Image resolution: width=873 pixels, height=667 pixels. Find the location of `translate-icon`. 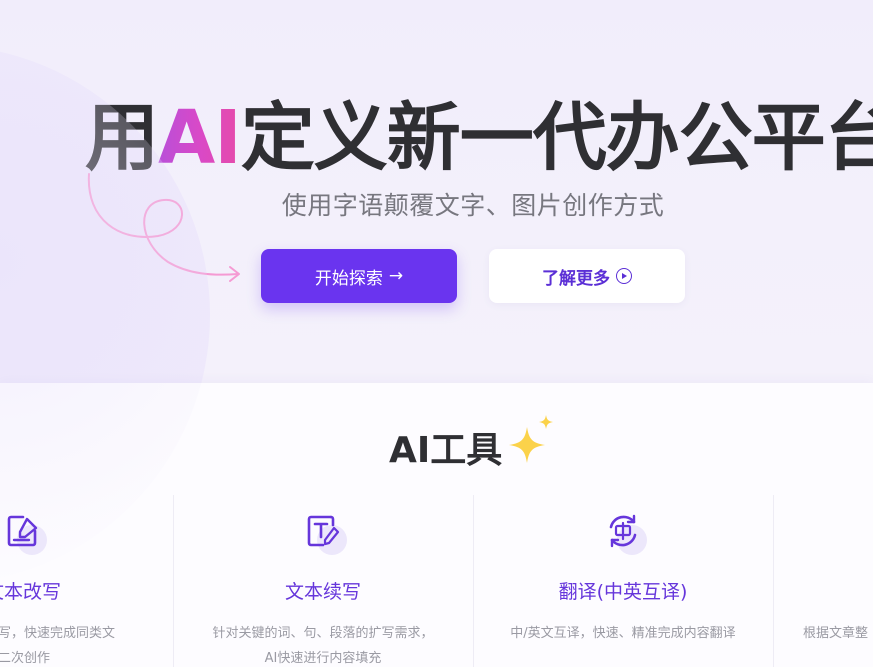

translate-icon is located at coordinates (625, 533).